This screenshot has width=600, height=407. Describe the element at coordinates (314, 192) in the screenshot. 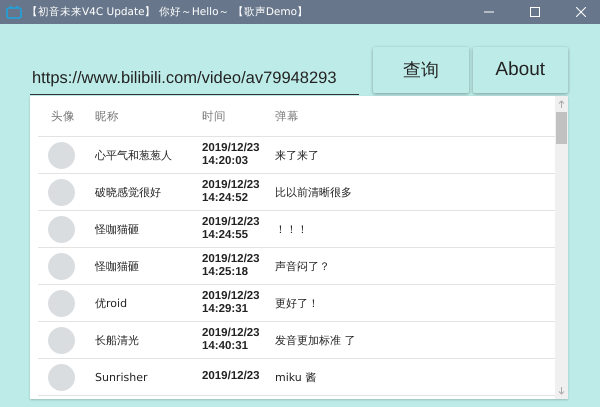

I see `danmaku-cell-text: 比以前清晰很多` at that location.